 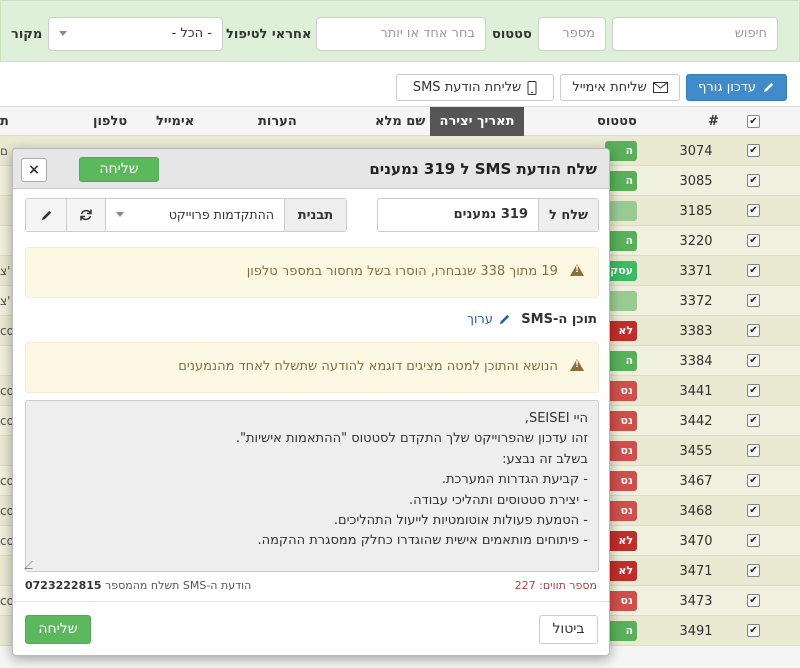 What do you see at coordinates (532, 87) in the screenshot?
I see `mobile-phone-icon` at bounding box center [532, 87].